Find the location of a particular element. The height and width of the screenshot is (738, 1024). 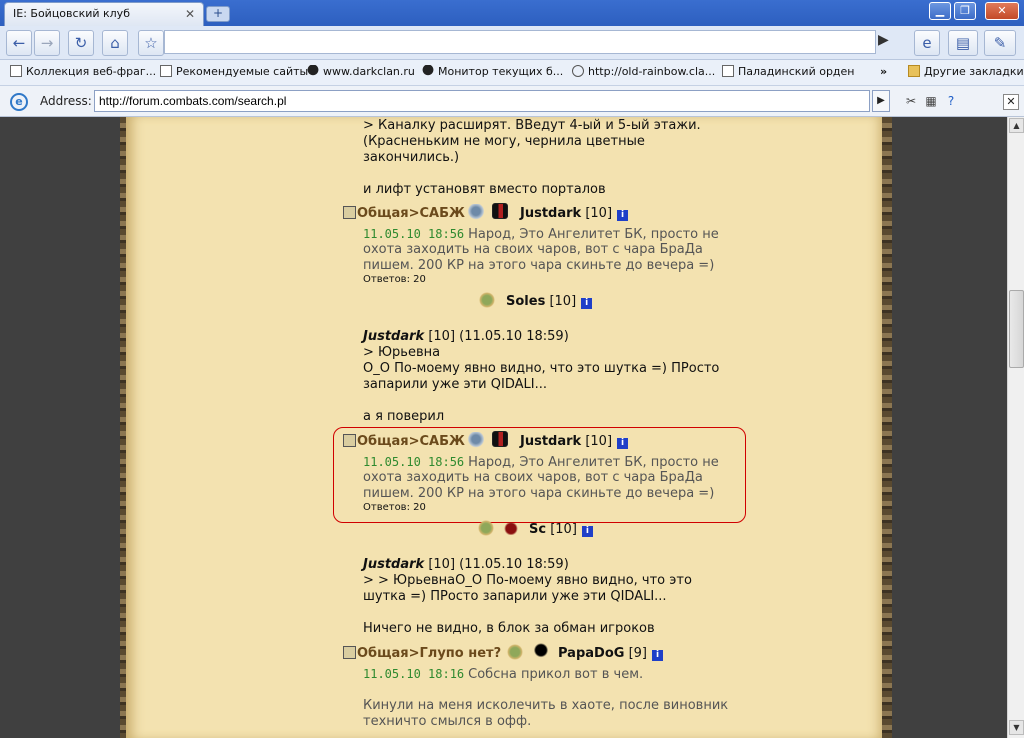

vertical-scrollbar: ▲ ▼ is located at coordinates (1015, 427).